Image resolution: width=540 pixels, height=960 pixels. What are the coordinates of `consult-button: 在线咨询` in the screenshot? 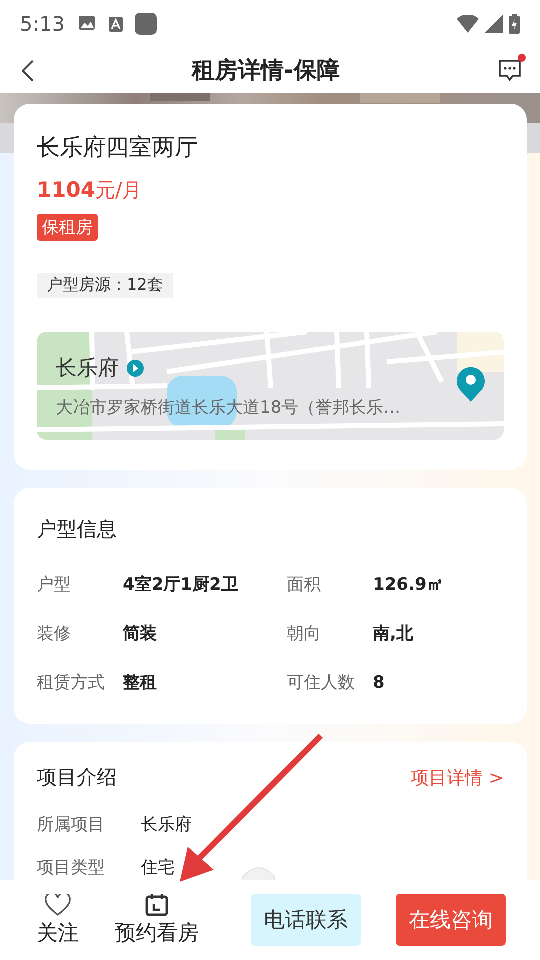 It's located at (451, 920).